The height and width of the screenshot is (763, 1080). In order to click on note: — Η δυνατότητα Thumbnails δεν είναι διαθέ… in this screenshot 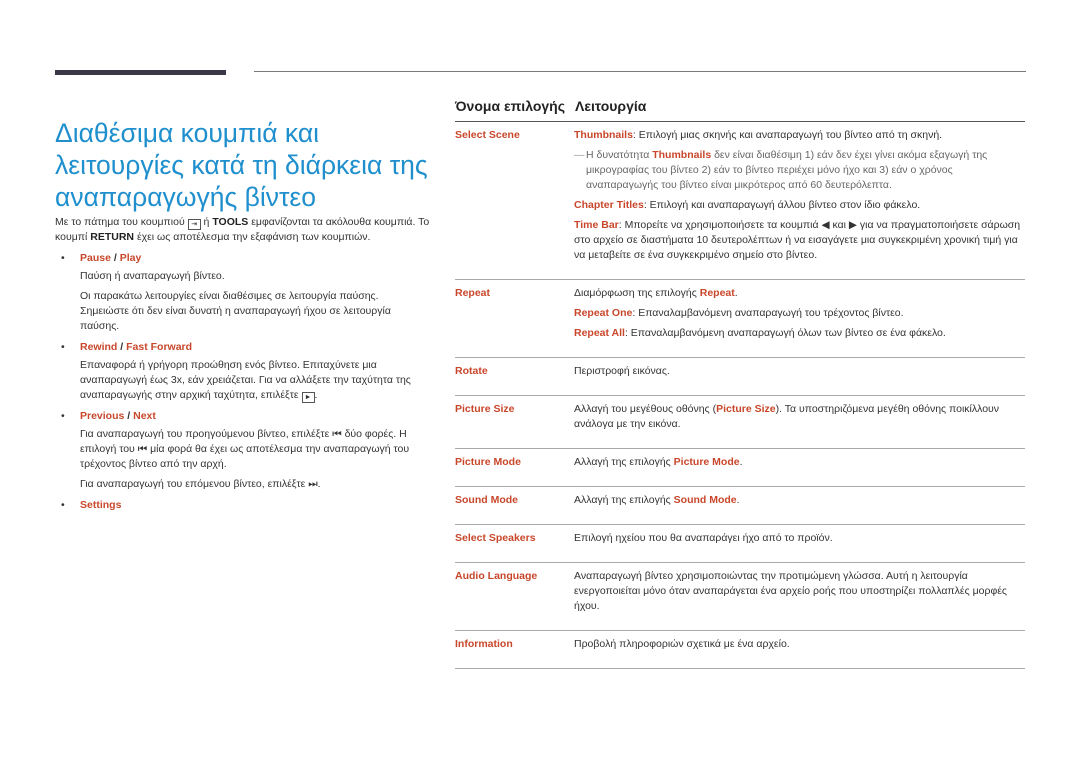, I will do `click(781, 170)`.